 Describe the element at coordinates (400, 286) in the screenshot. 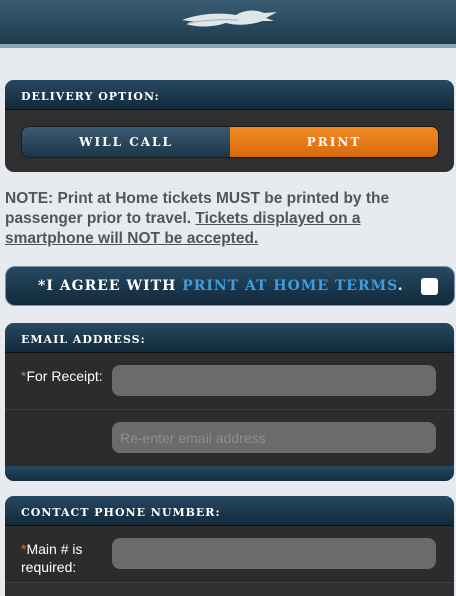

I see `agree-suffix: .` at that location.